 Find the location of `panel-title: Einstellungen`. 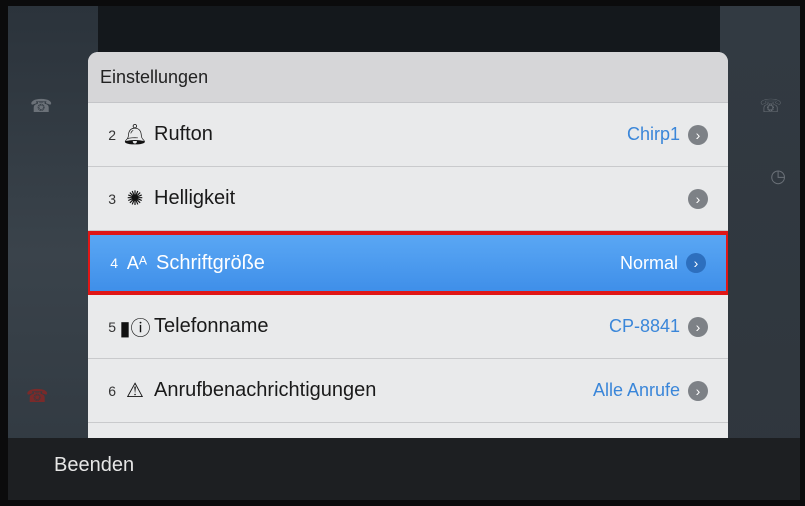

panel-title: Einstellungen is located at coordinates (408, 77).